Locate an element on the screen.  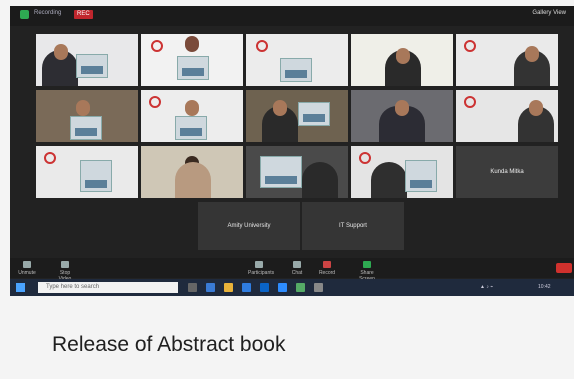
clock-time: 10:42 is located at coordinates (544, 287).